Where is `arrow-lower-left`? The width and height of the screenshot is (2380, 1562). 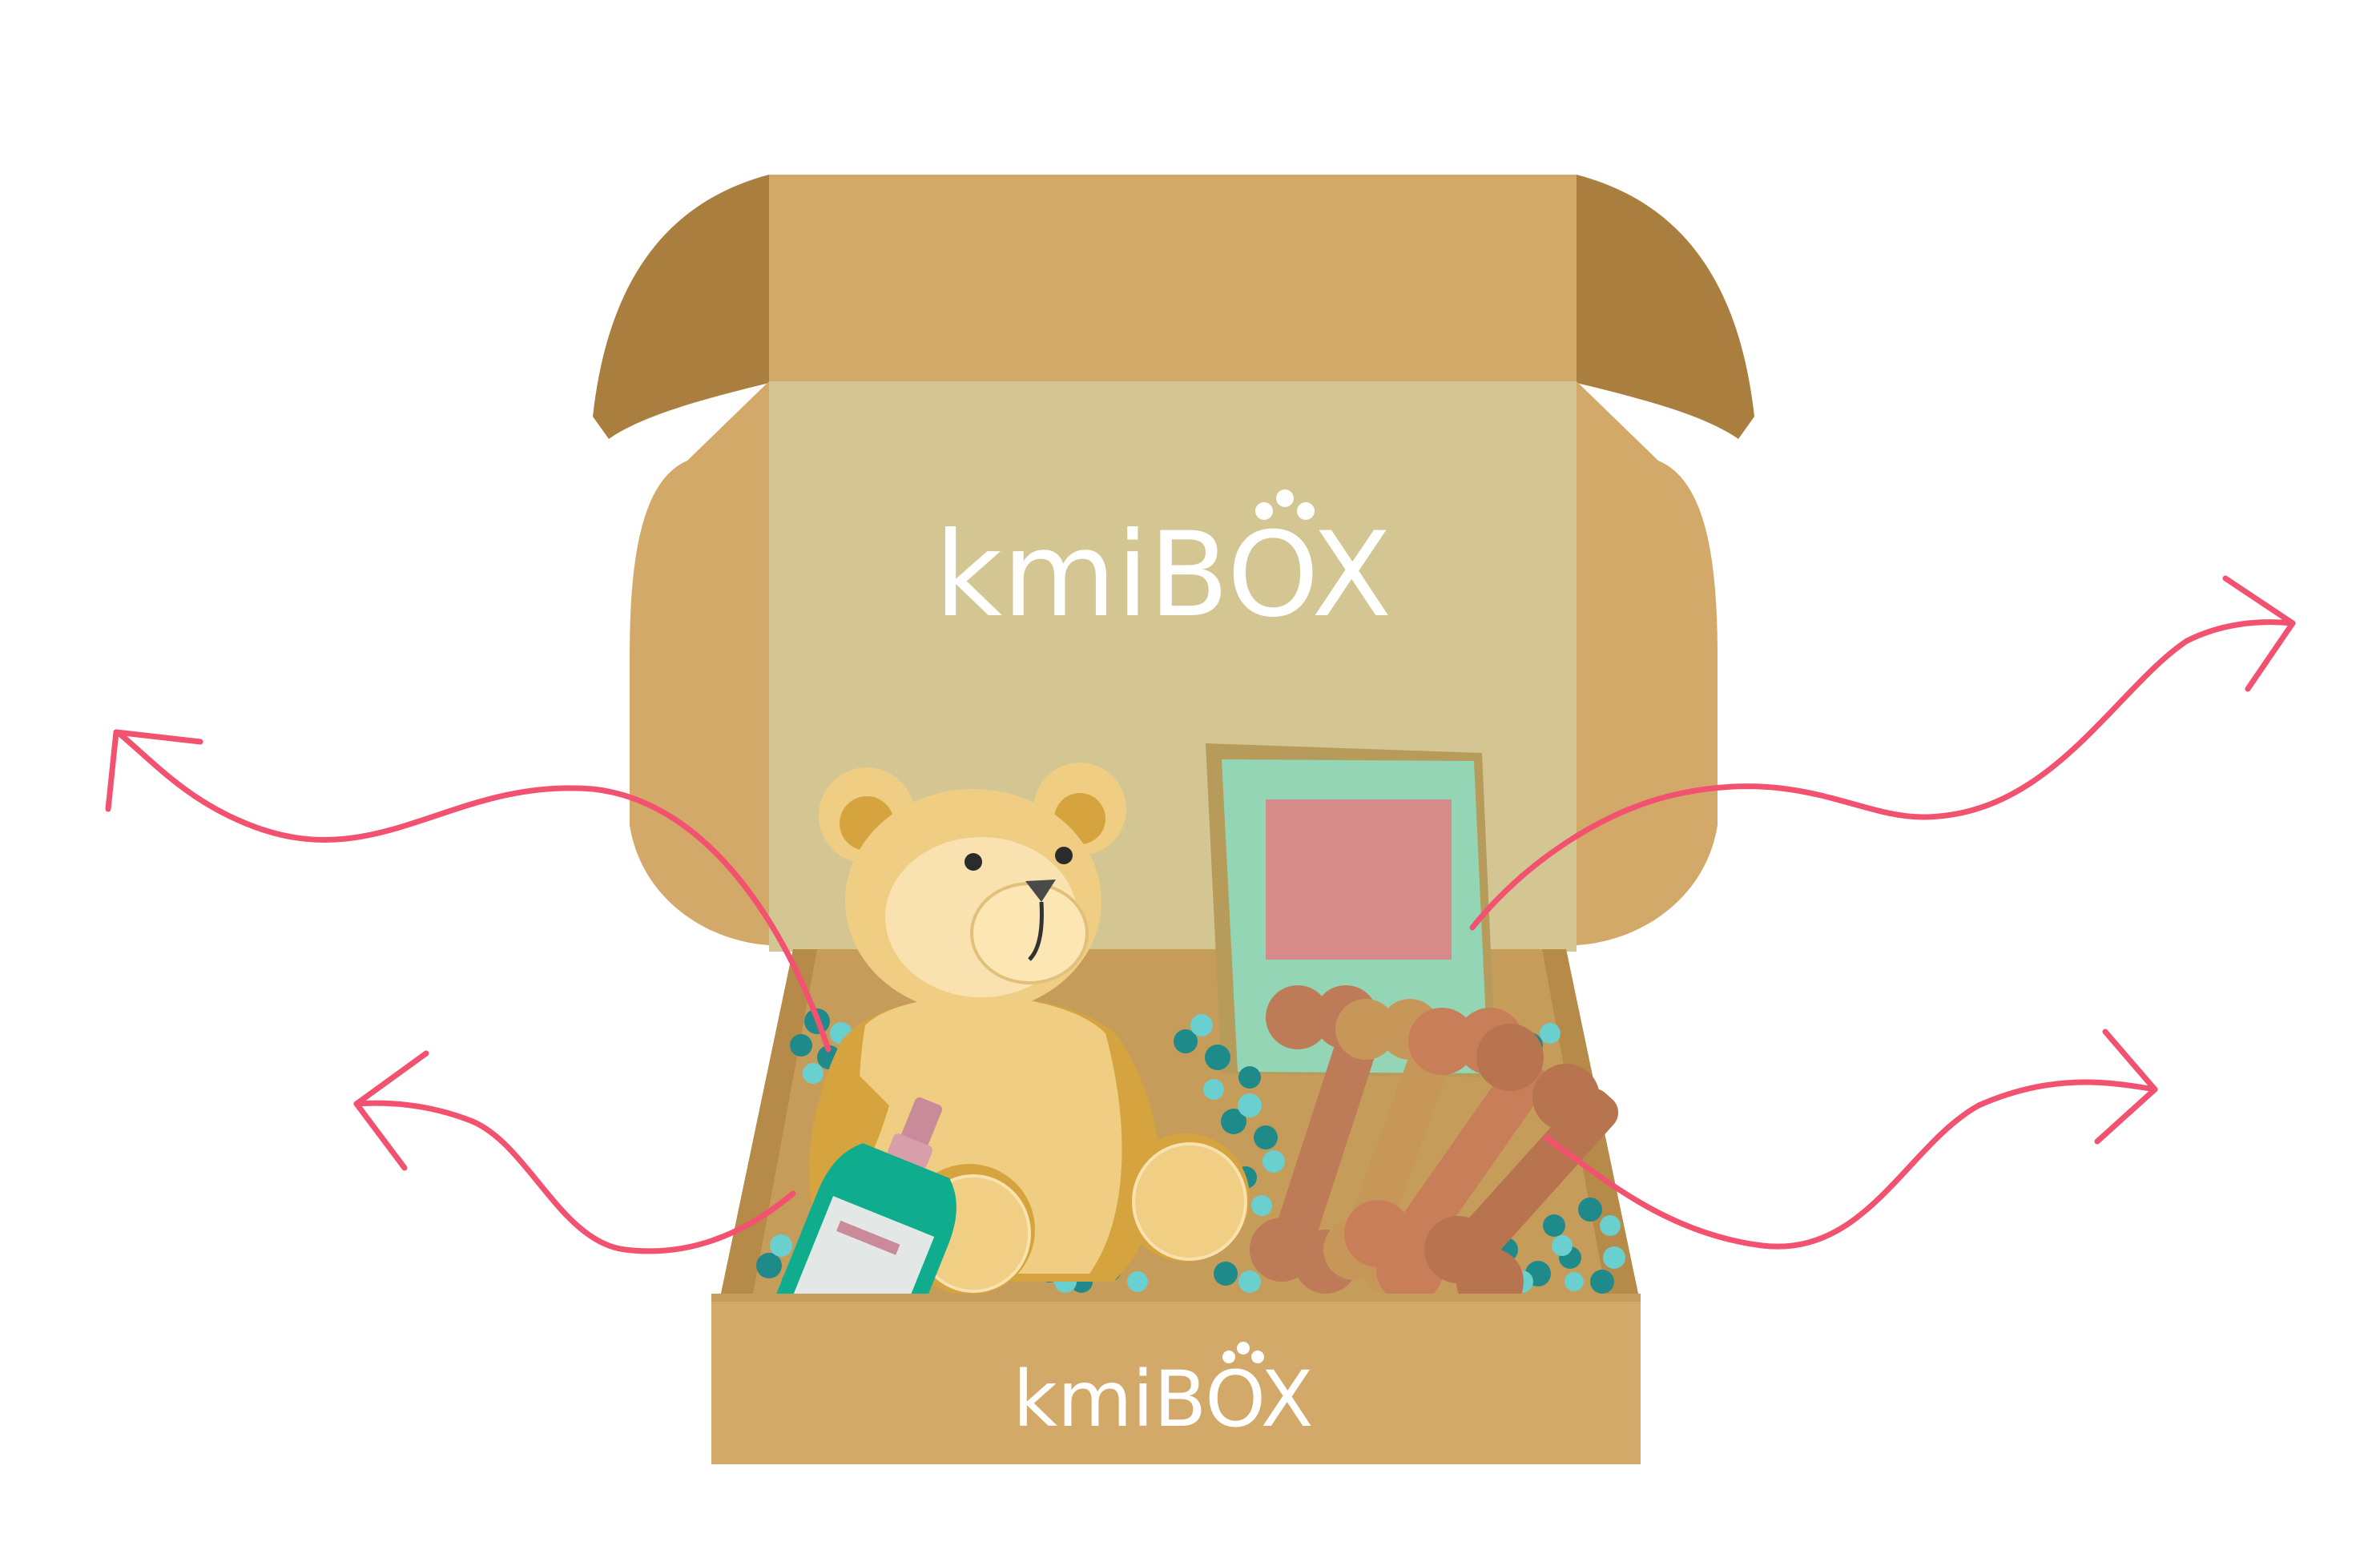
arrow-lower-left is located at coordinates (574, 1152).